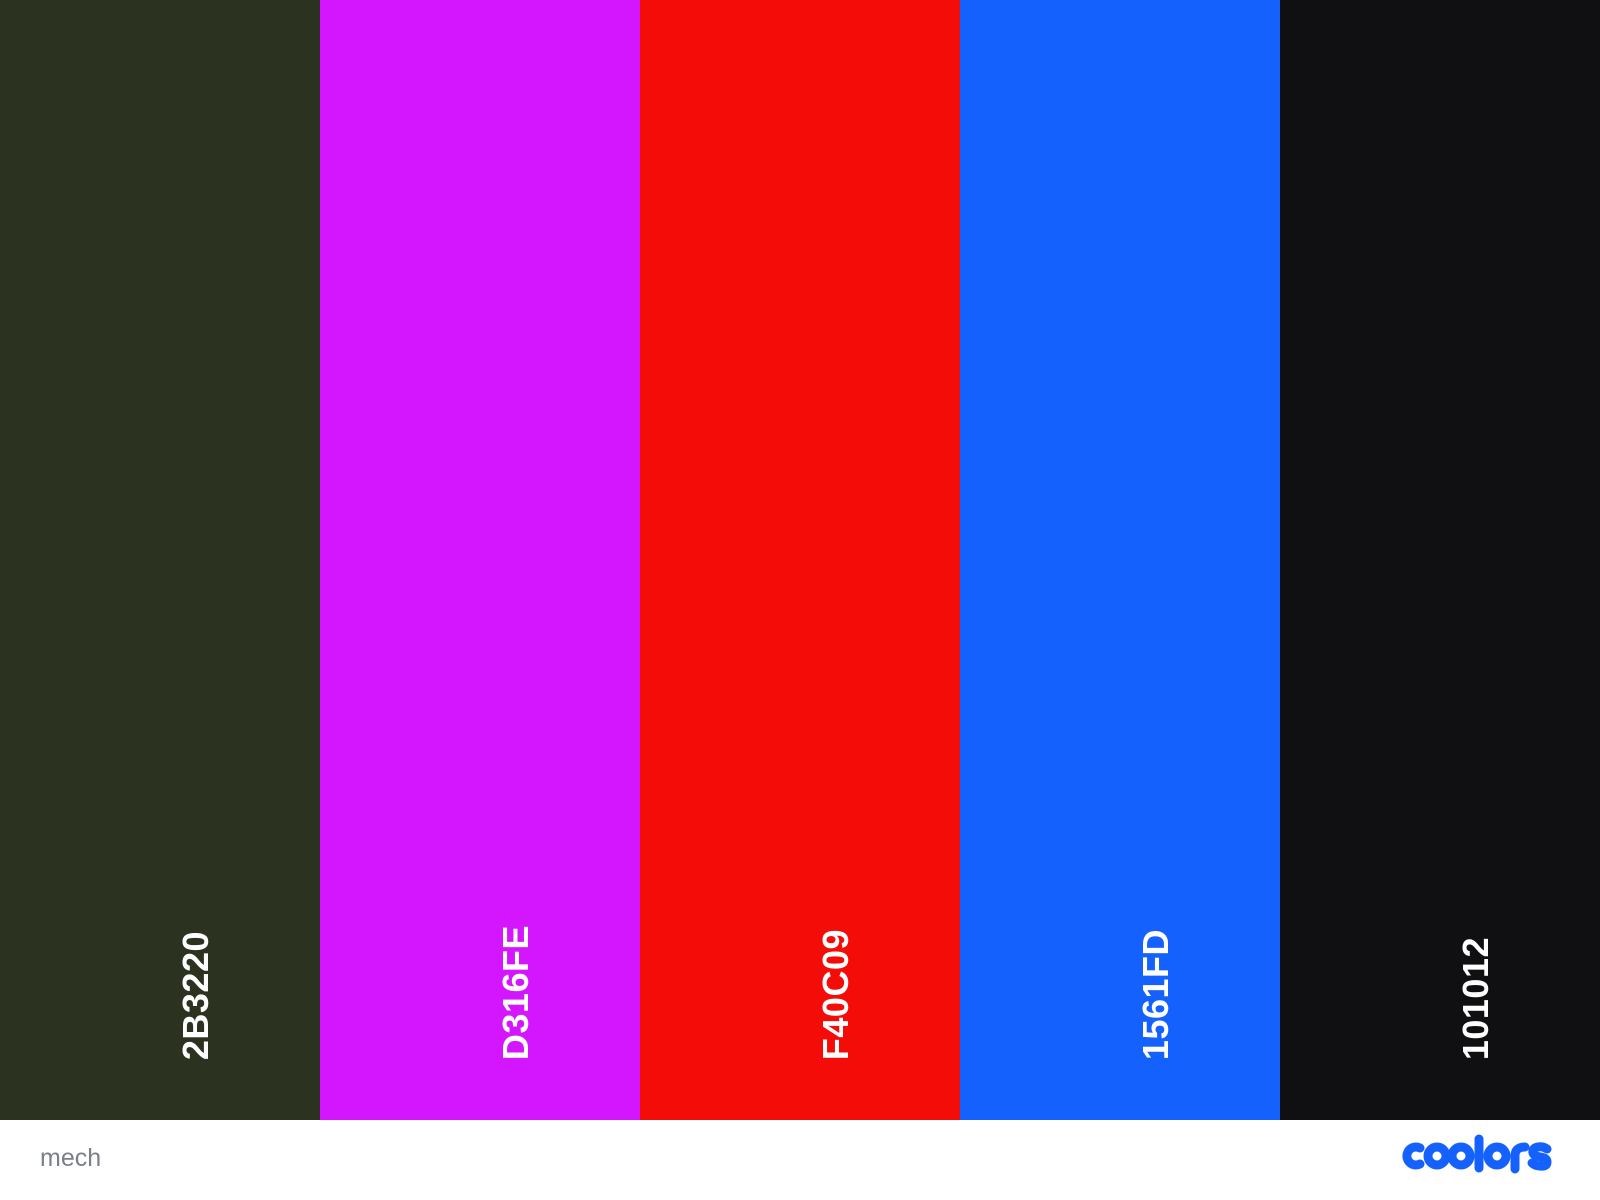 Image resolution: width=1600 pixels, height=1200 pixels. Describe the element at coordinates (835, 994) in the screenshot. I see `swatch-hex-label: F40C09` at that location.